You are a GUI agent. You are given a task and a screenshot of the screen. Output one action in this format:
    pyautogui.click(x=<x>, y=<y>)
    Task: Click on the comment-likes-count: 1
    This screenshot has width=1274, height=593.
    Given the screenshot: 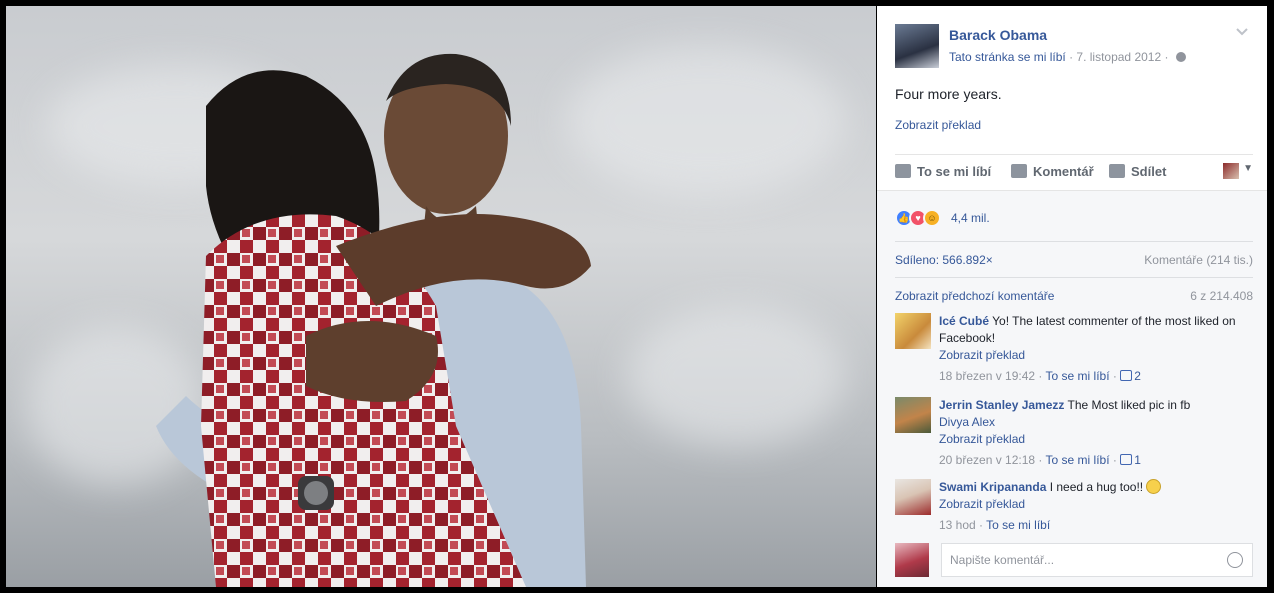 What is the action you would take?
    pyautogui.click(x=1130, y=460)
    